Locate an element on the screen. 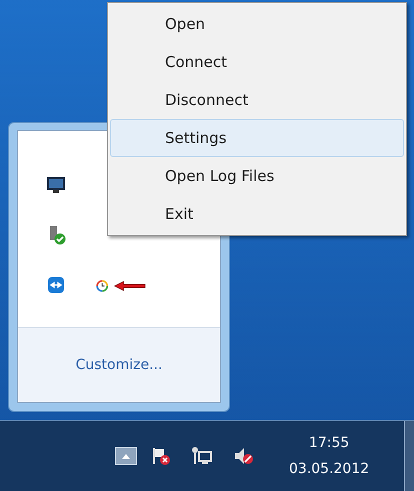 The image size is (414, 491). menu-item: Open is located at coordinates (257, 24).